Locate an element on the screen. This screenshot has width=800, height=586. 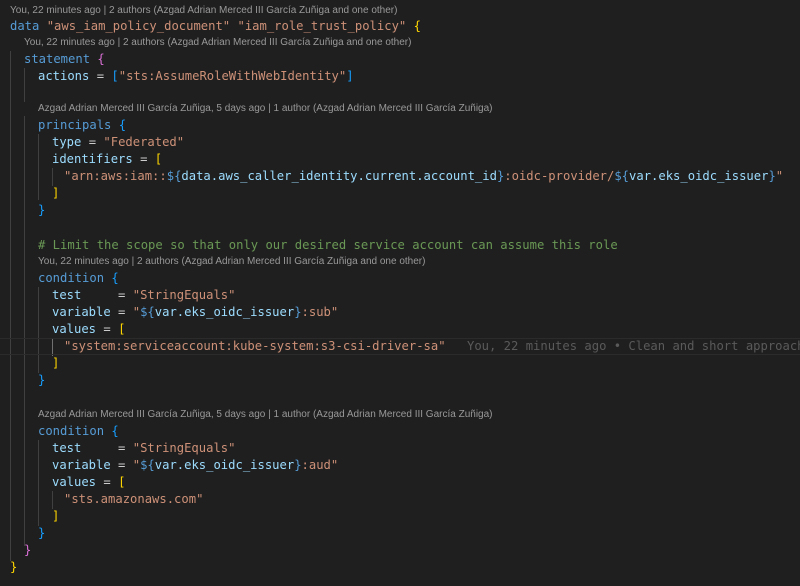
code-line: variable = "${var.eks_oidc_issuer}:sub" is located at coordinates (195, 312).